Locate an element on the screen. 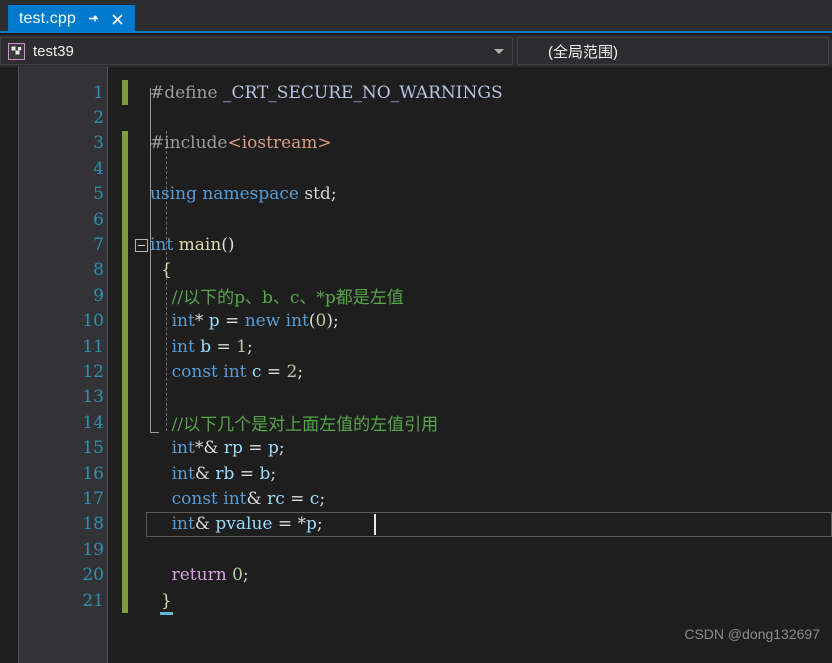 The width and height of the screenshot is (832, 663). line-number: 6 is located at coordinates (98, 219).